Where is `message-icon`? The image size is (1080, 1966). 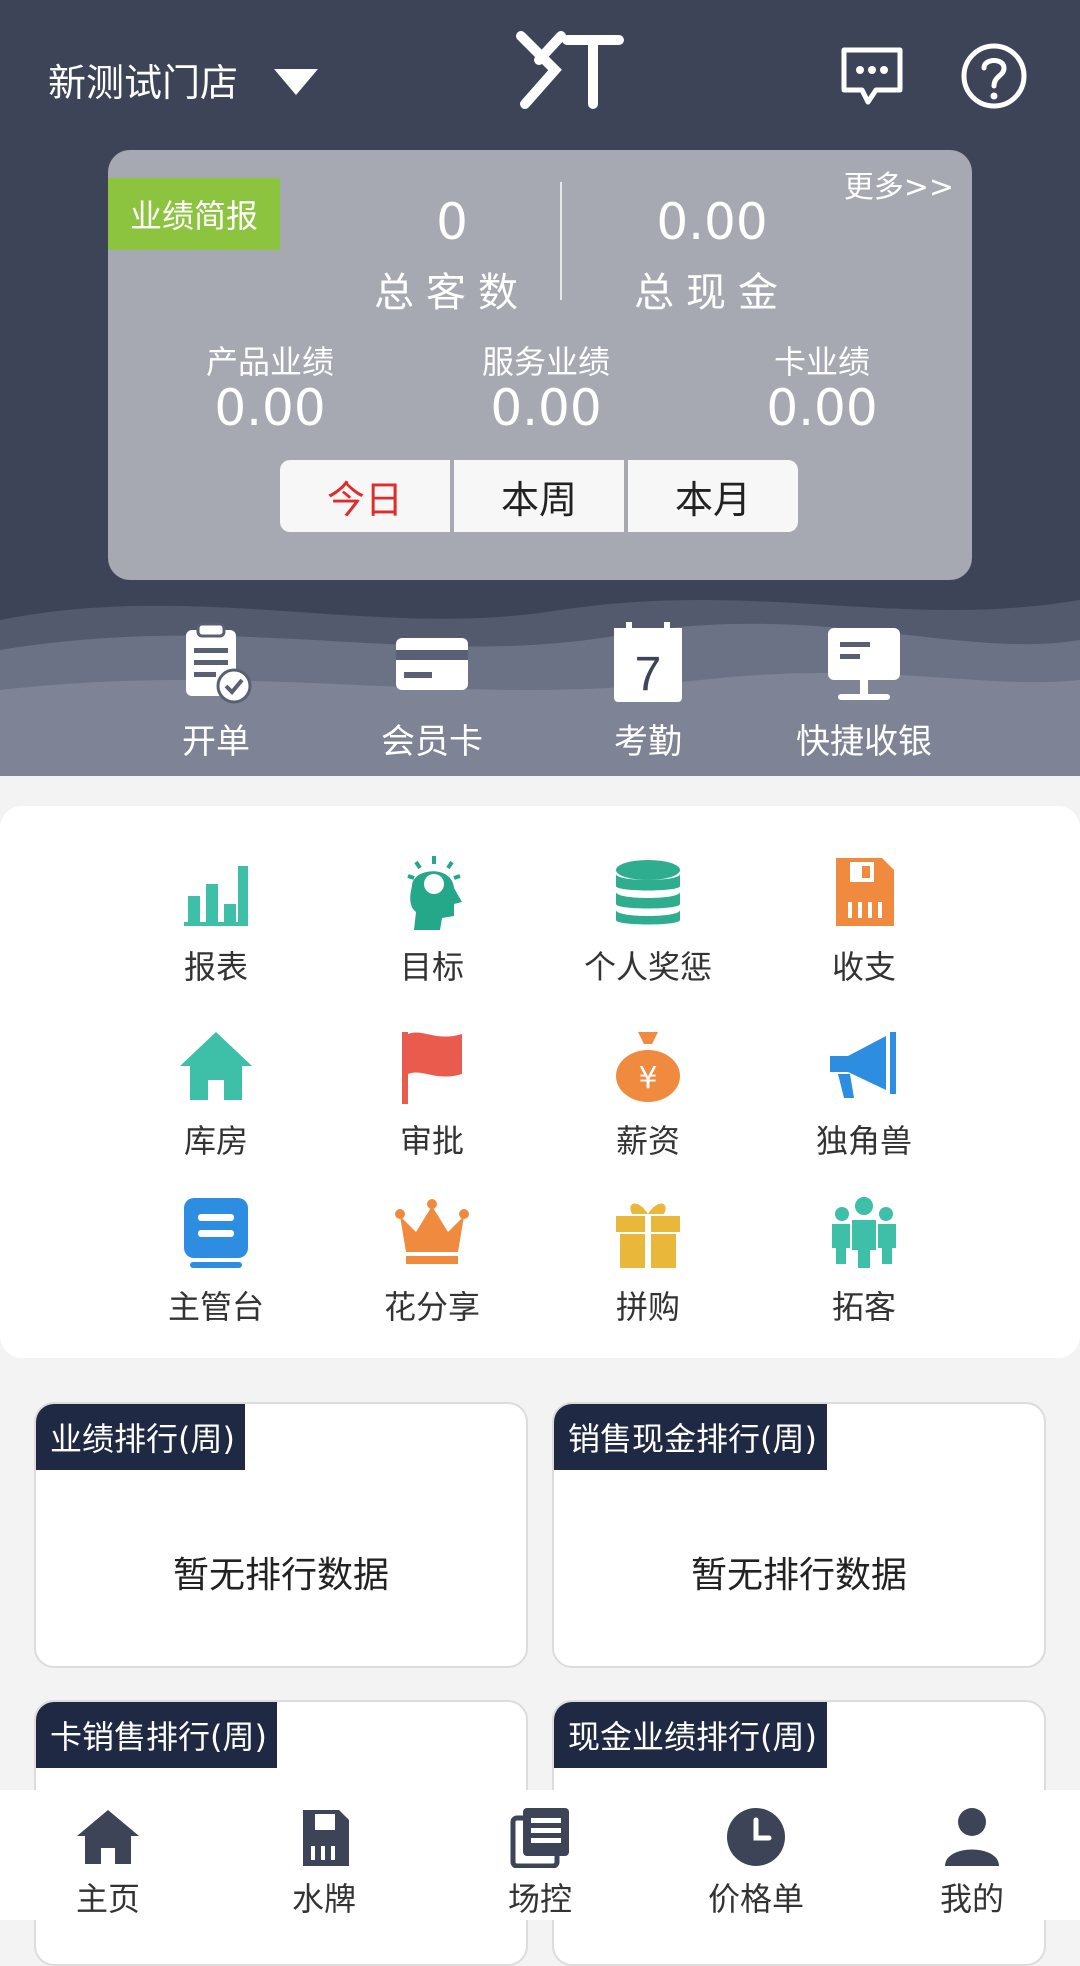
message-icon is located at coordinates (872, 76).